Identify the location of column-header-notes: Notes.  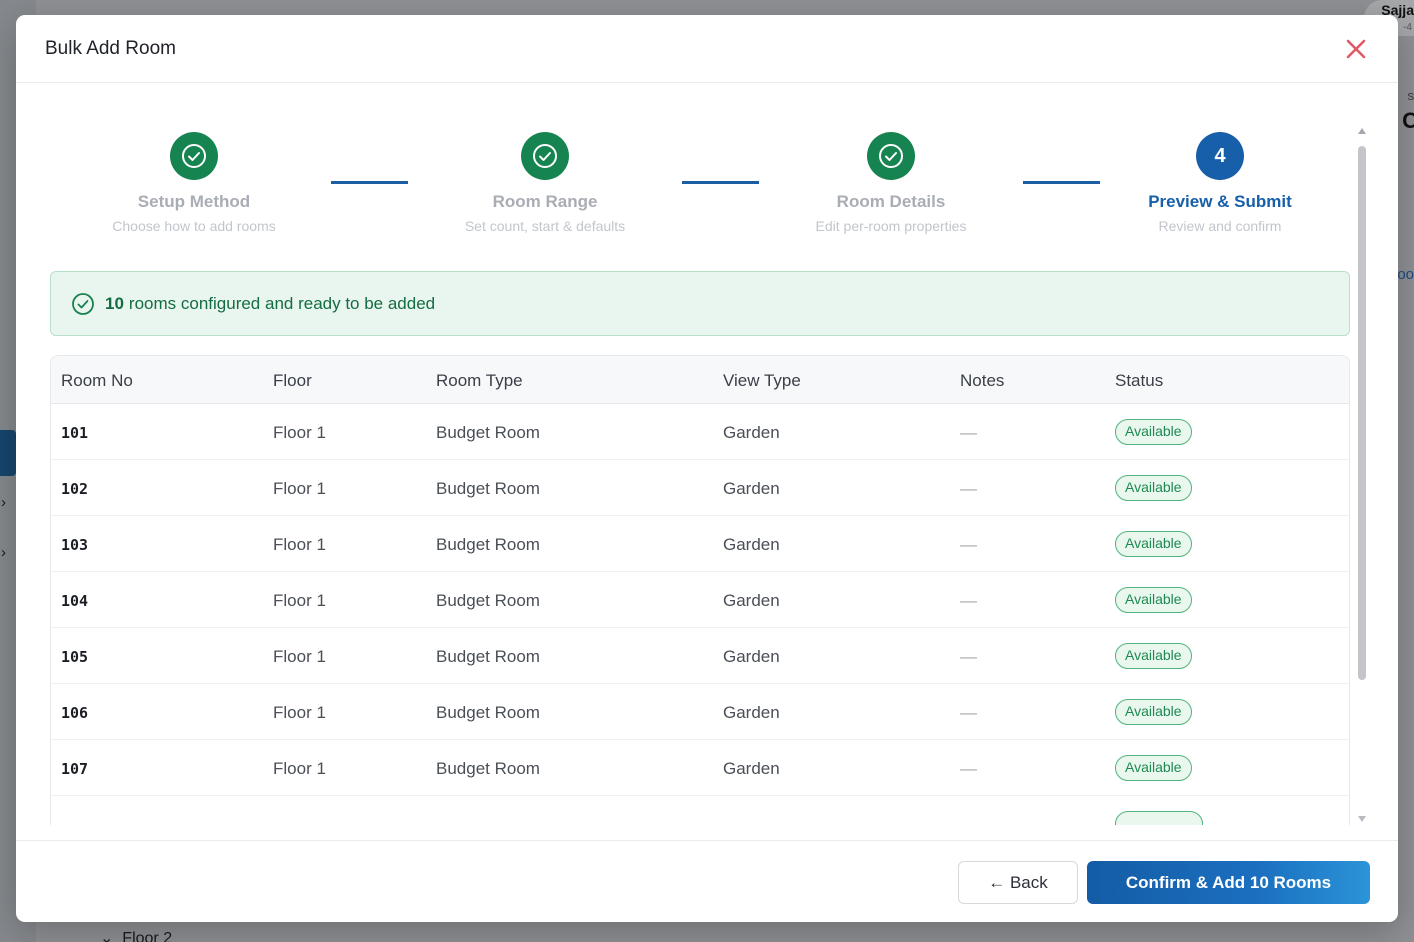
(982, 380).